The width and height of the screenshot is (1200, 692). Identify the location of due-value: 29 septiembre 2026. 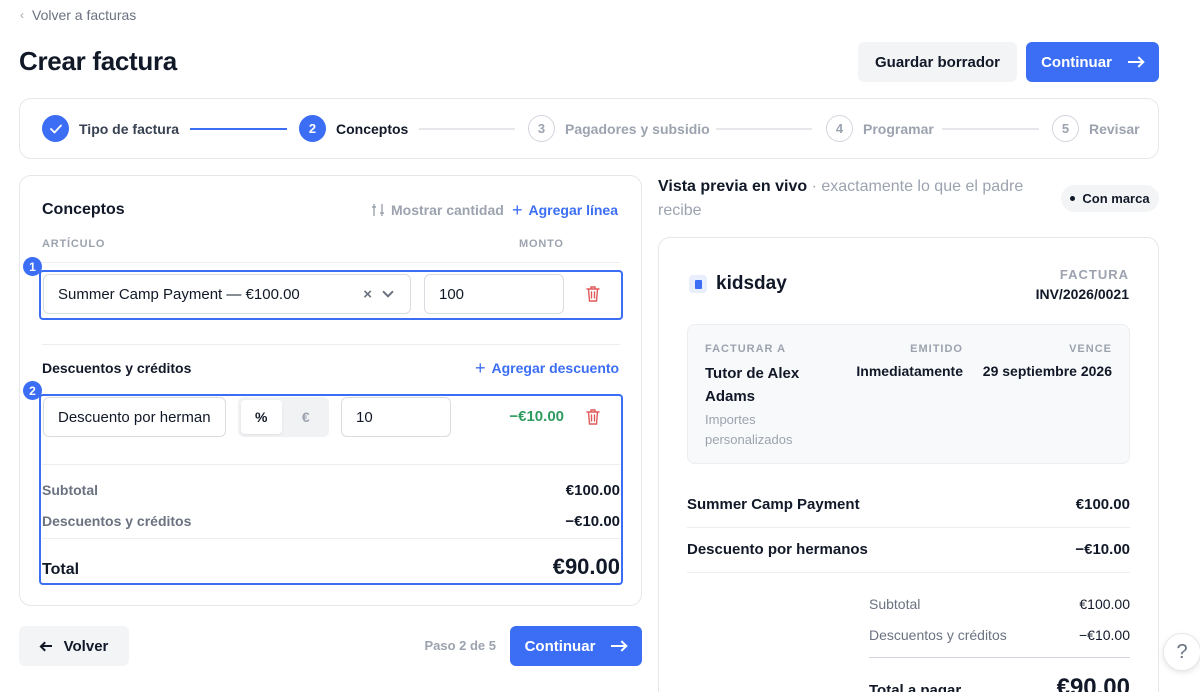
(1047, 371).